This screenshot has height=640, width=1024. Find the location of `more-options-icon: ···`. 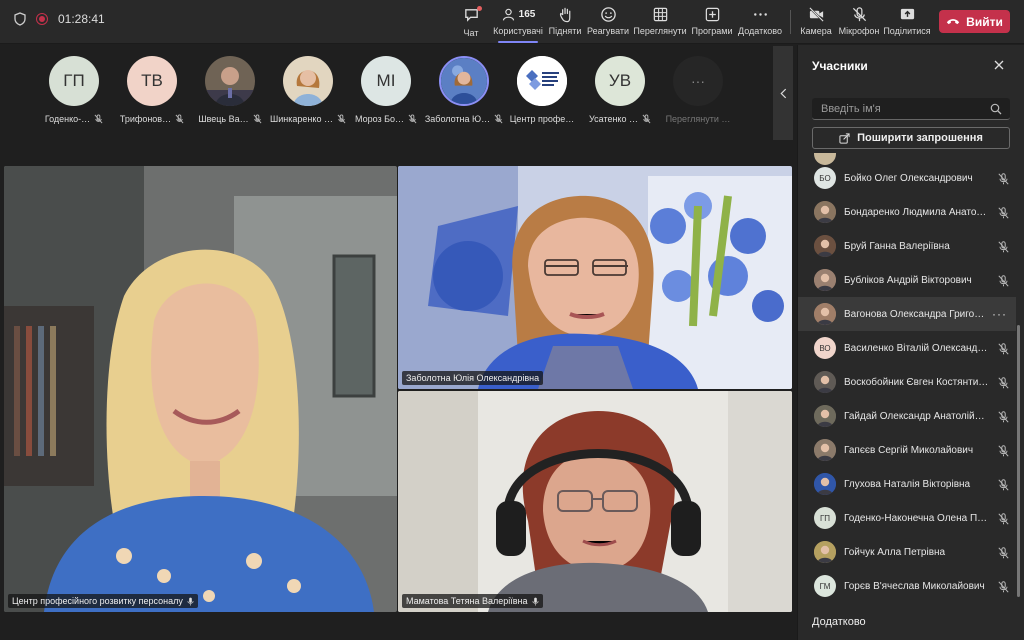

more-options-icon: ··· is located at coordinates (999, 314).